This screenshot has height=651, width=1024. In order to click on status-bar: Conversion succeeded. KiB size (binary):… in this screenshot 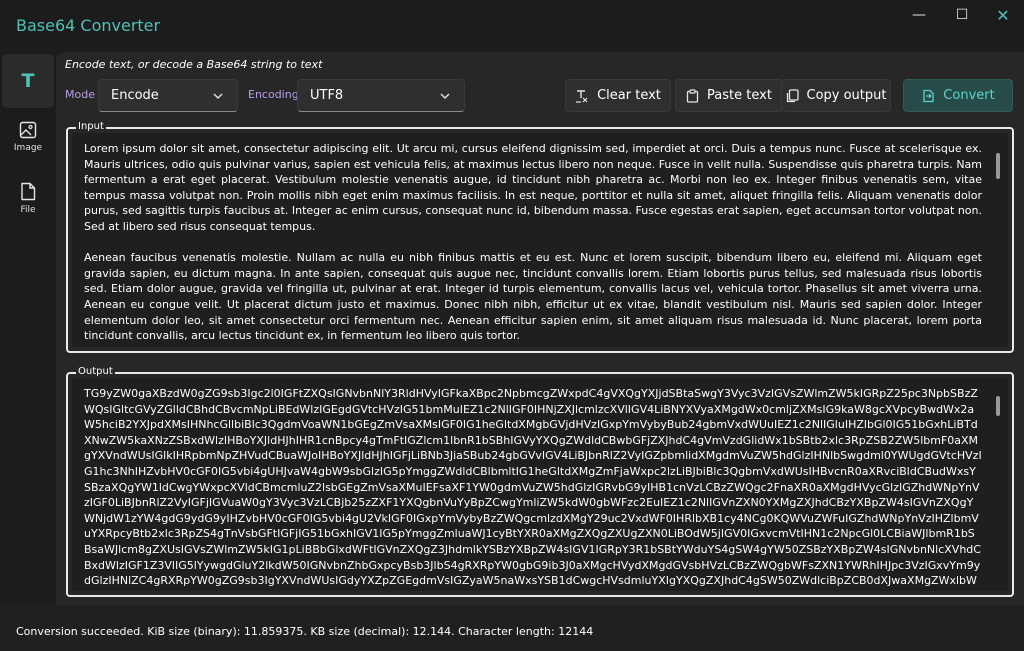, I will do `click(512, 628)`.